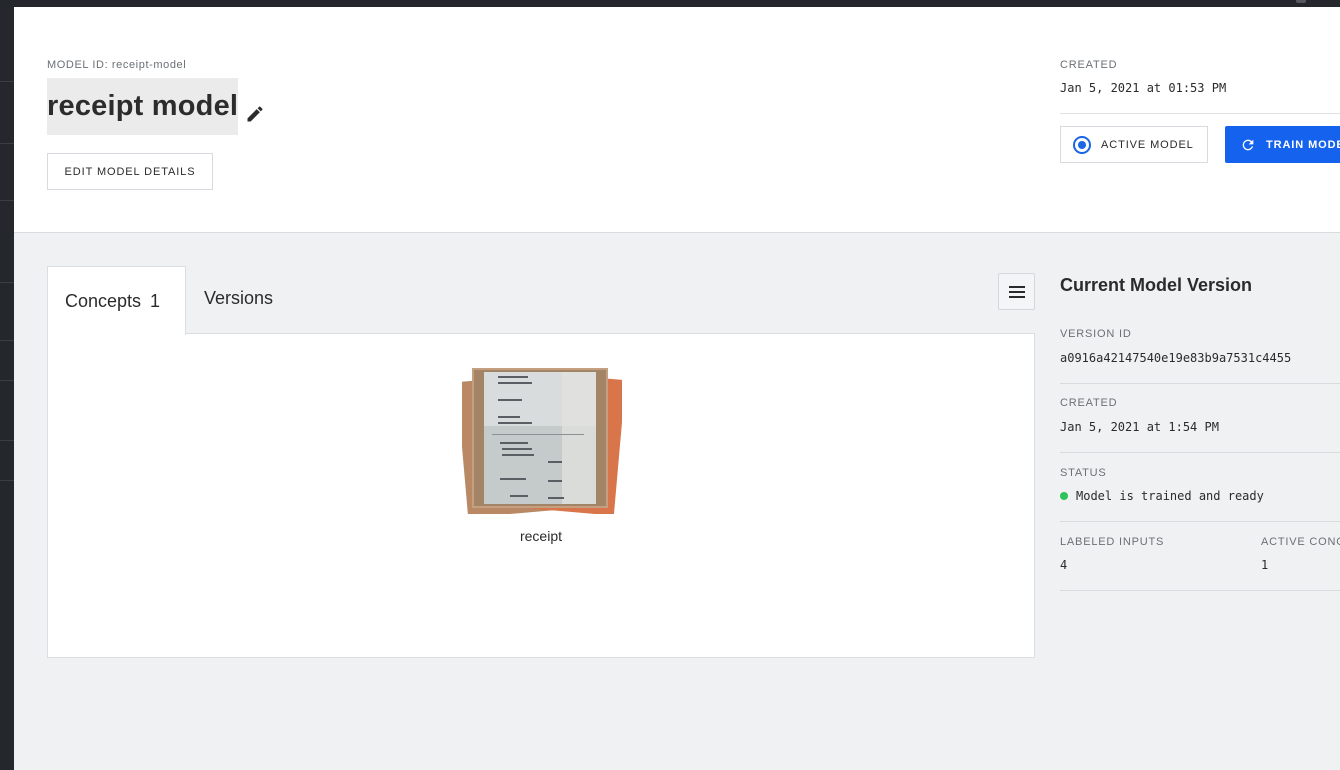 Image resolution: width=1340 pixels, height=770 pixels. I want to click on window-top-bar, so click(670, 3).